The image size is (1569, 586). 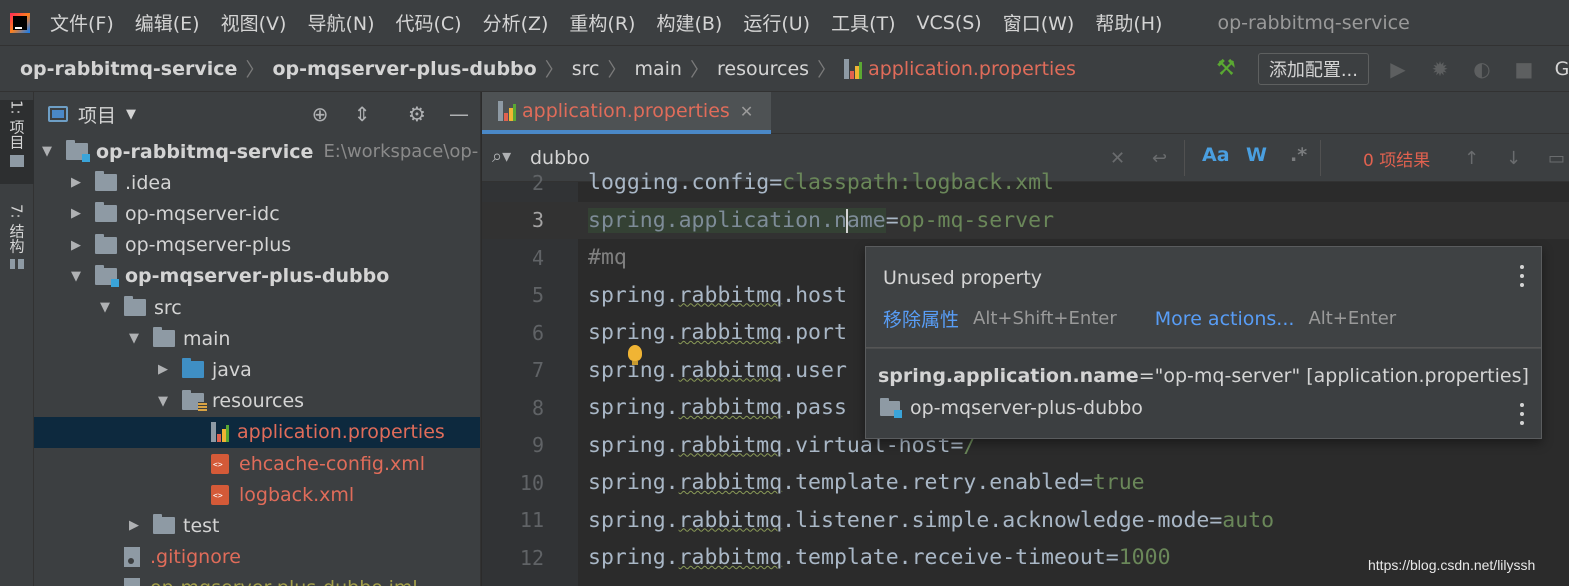 I want to click on code-line: 2 logging.config=classpath:logback.xml, so click(x=1025, y=182).